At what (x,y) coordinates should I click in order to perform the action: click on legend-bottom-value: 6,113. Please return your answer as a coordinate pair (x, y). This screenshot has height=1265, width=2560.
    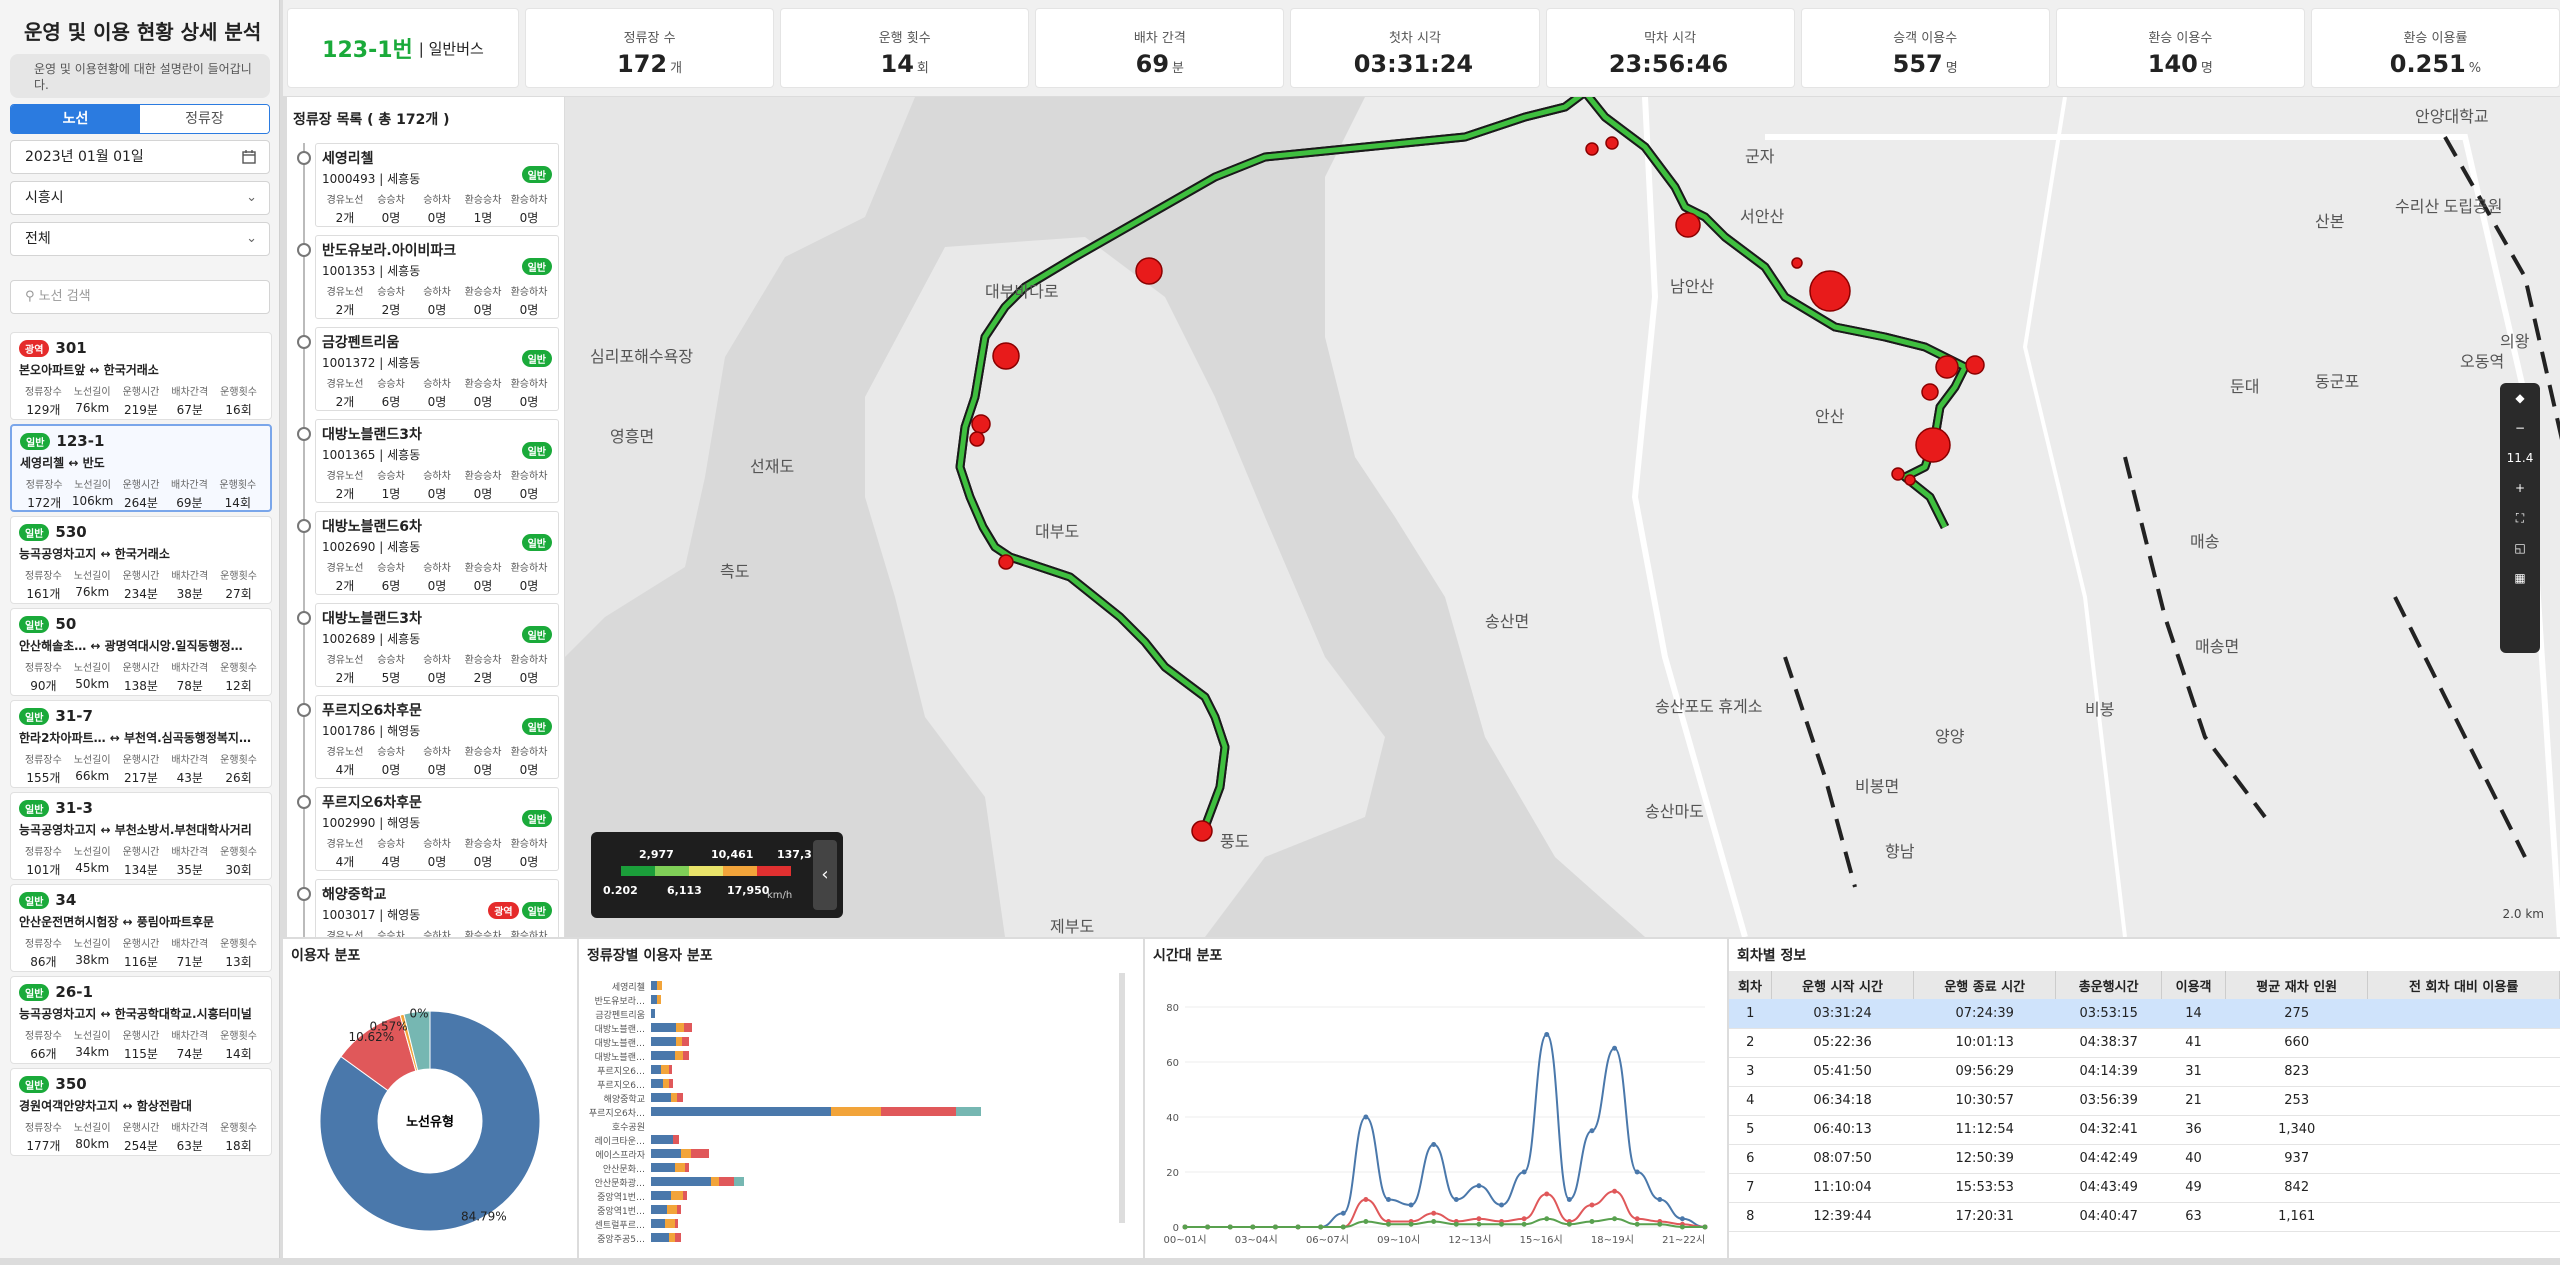
    Looking at the image, I should click on (684, 890).